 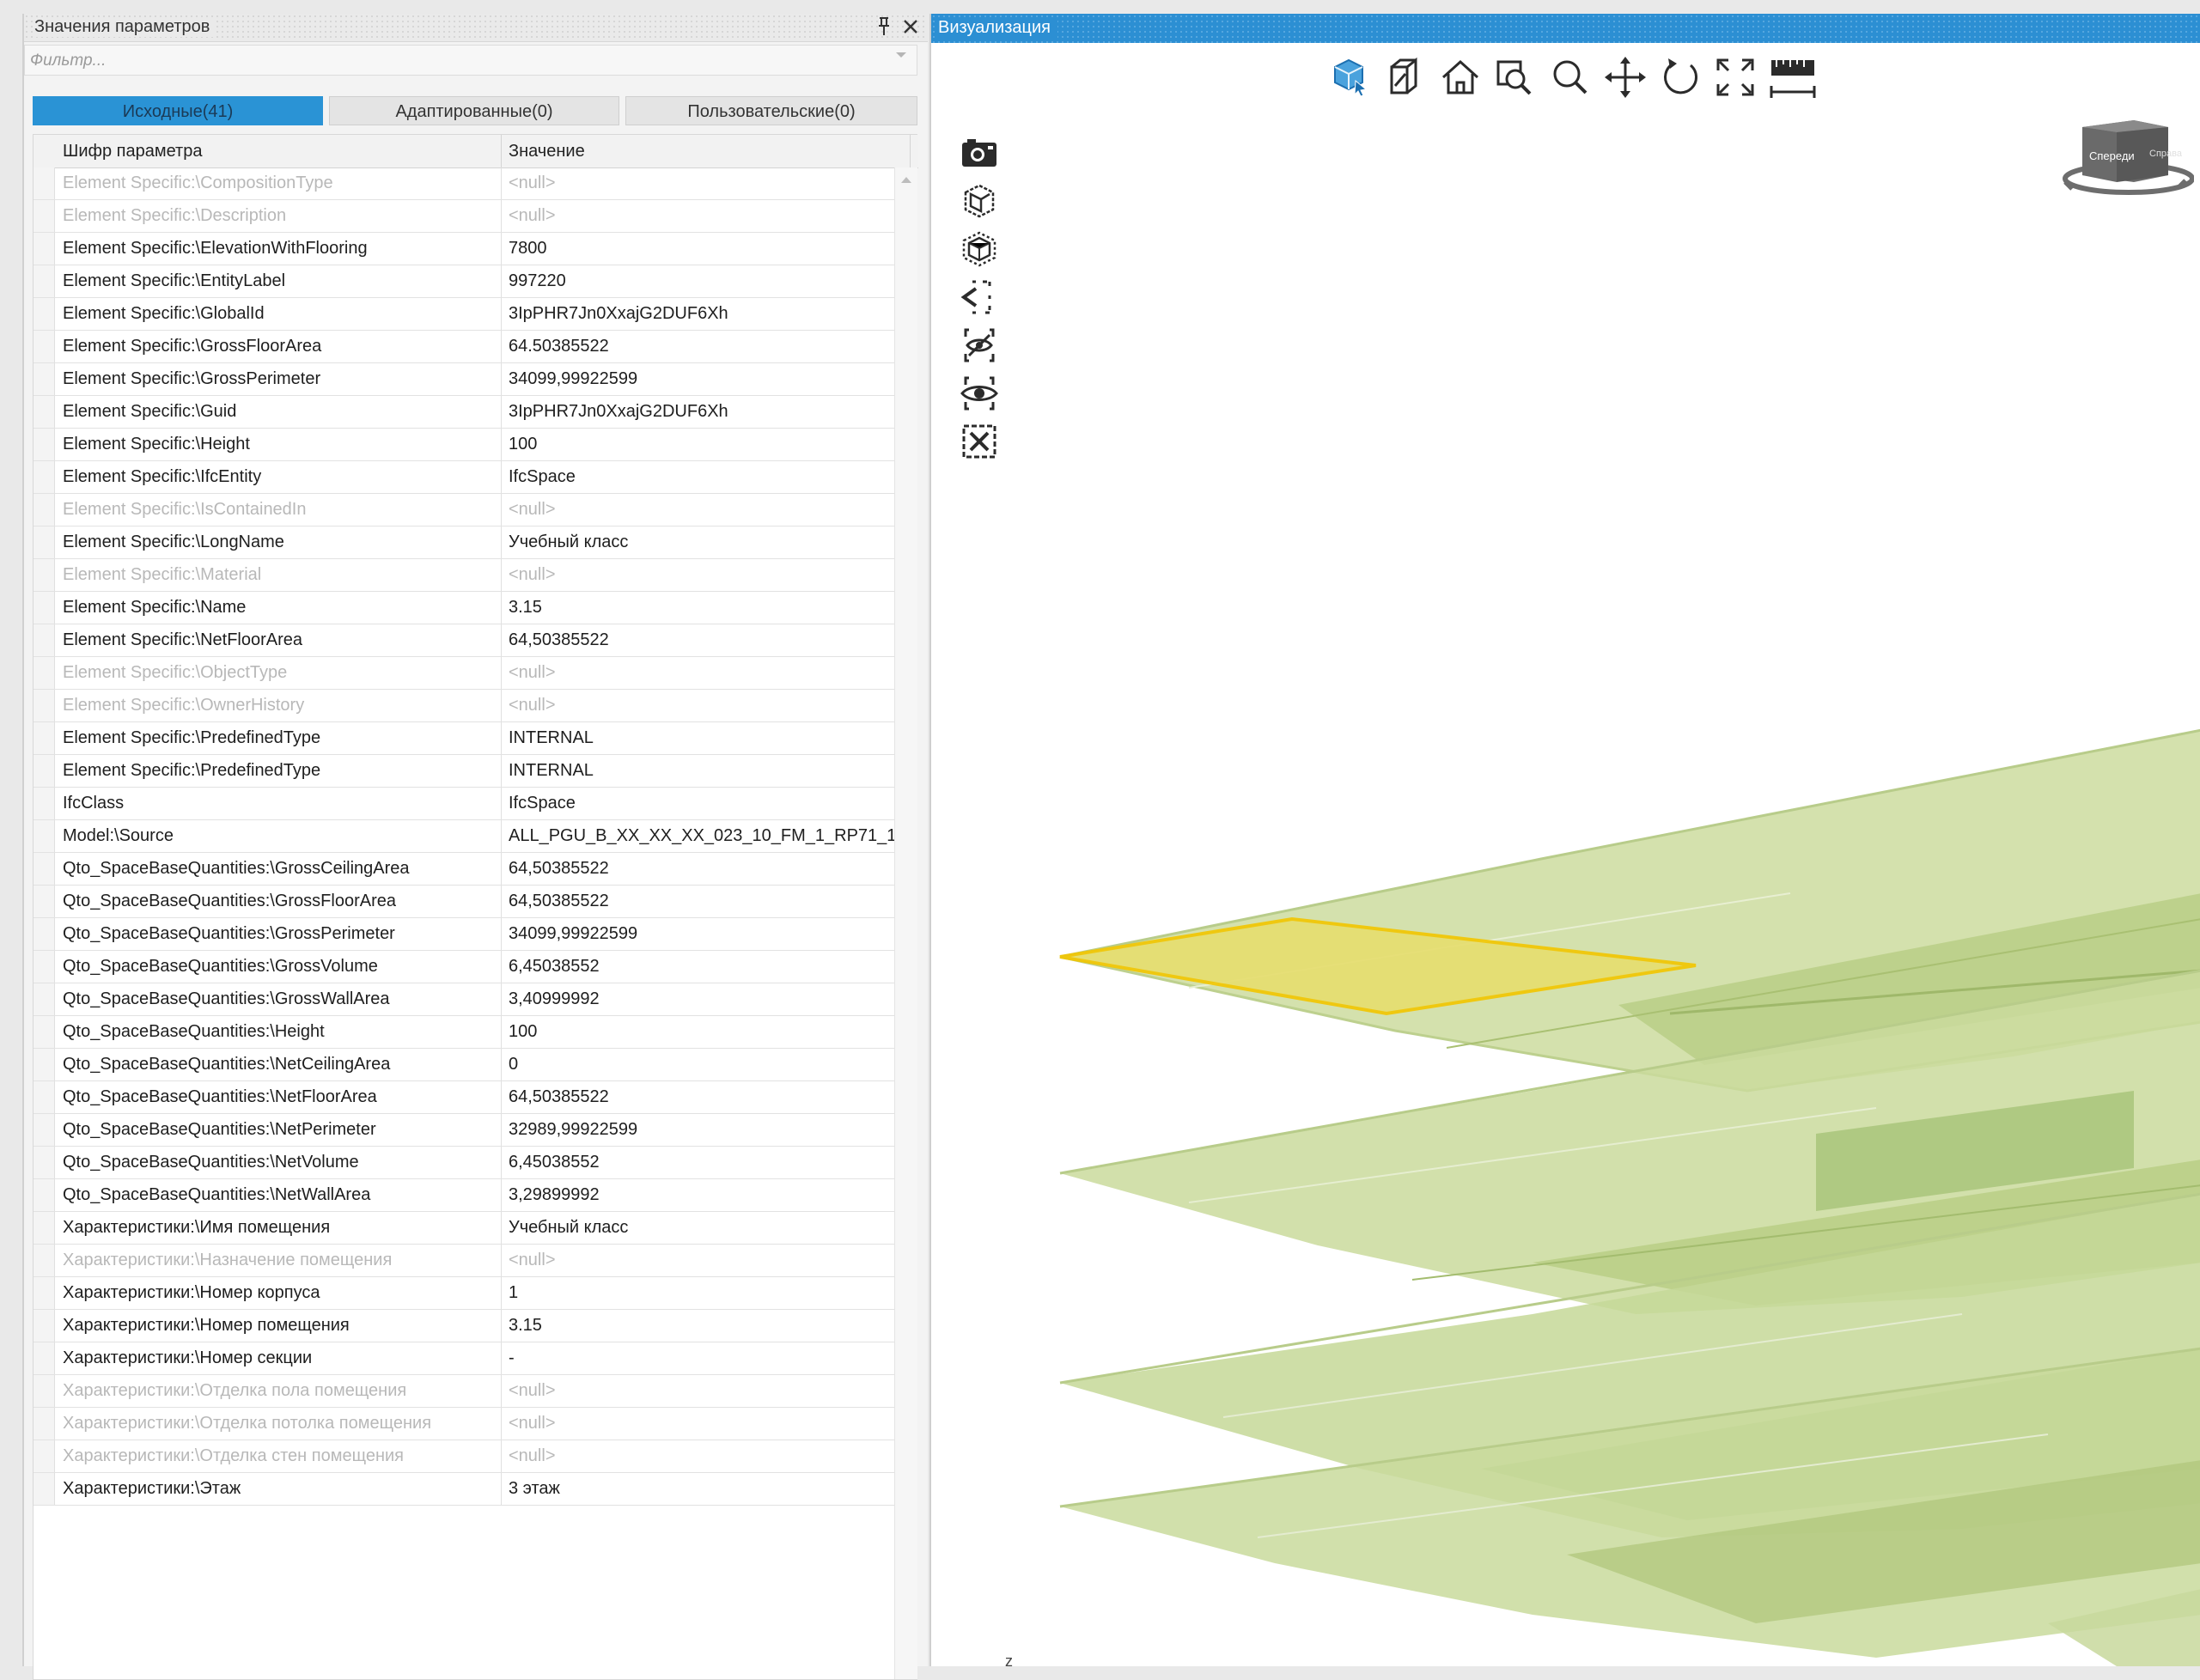 I want to click on clear-selection-icon, so click(x=979, y=441).